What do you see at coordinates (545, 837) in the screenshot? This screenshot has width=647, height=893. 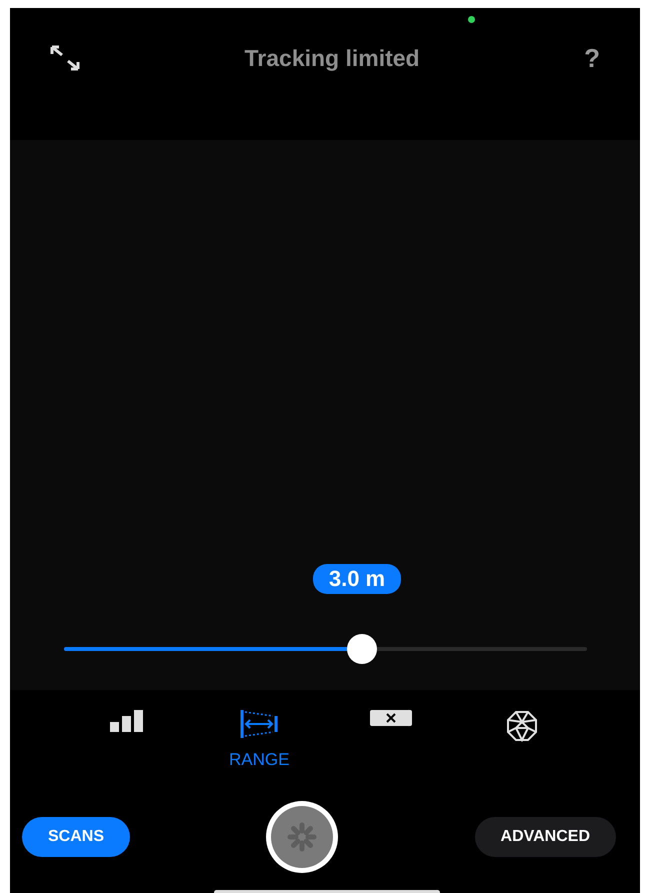 I see `advanced-button: ADVANCED` at bounding box center [545, 837].